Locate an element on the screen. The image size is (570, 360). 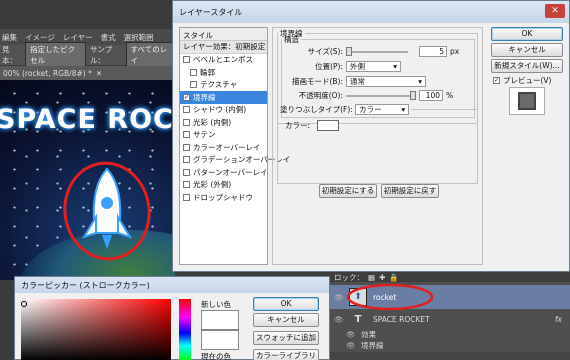
position-row: 位置(P): 外側 ▾ is located at coordinates (344, 66).